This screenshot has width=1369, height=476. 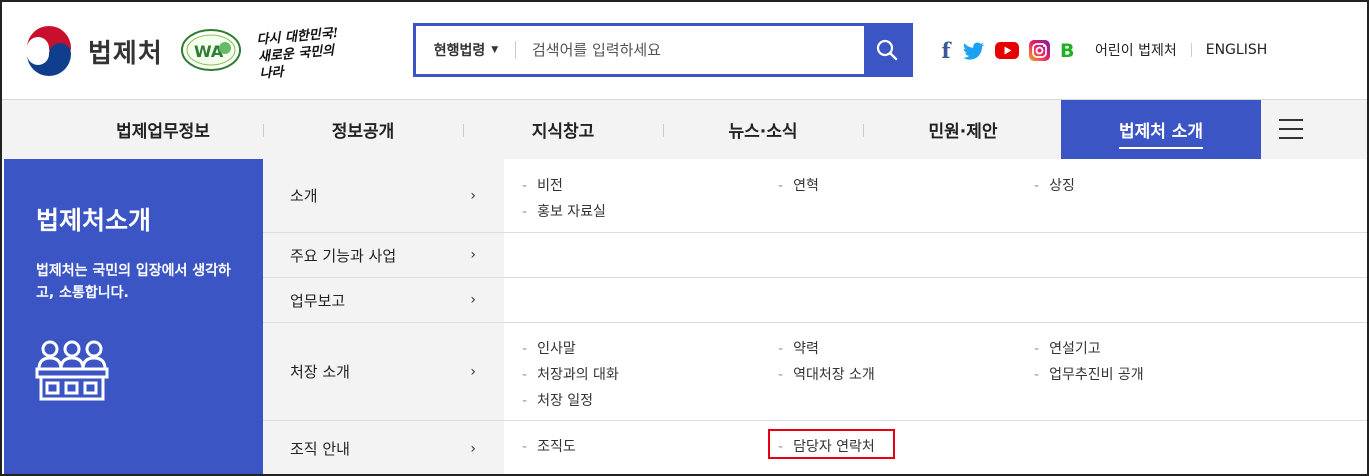 I want to click on blog-icon: B, so click(x=1067, y=51).